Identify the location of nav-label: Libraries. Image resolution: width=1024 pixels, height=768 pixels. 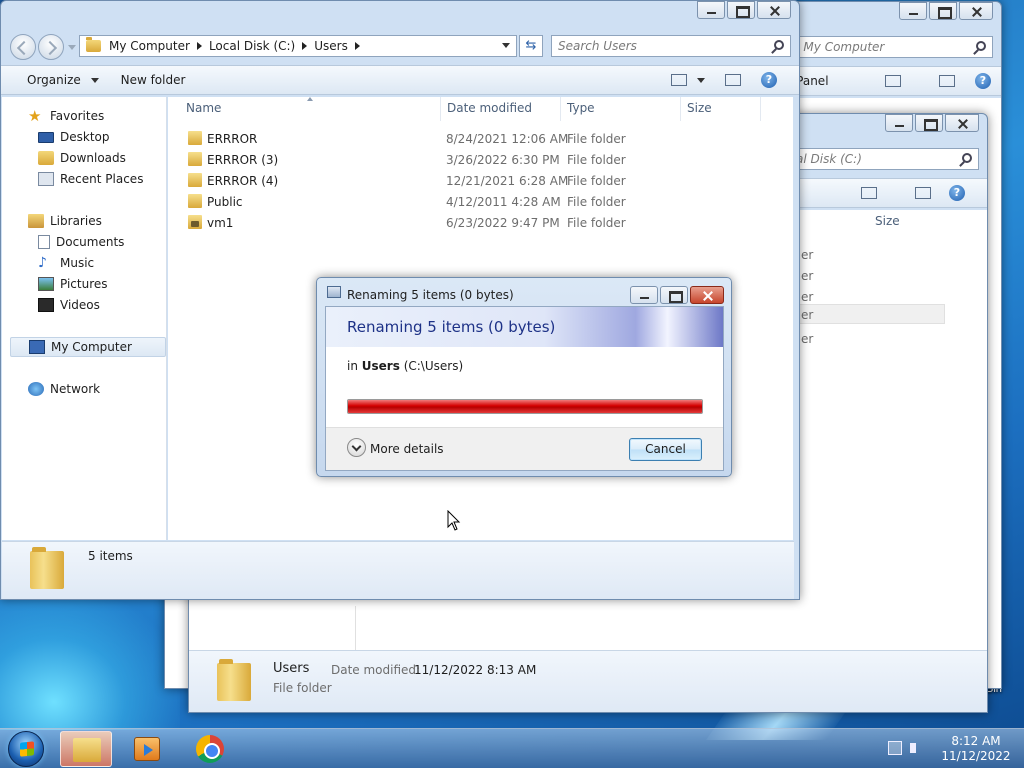
(76, 221).